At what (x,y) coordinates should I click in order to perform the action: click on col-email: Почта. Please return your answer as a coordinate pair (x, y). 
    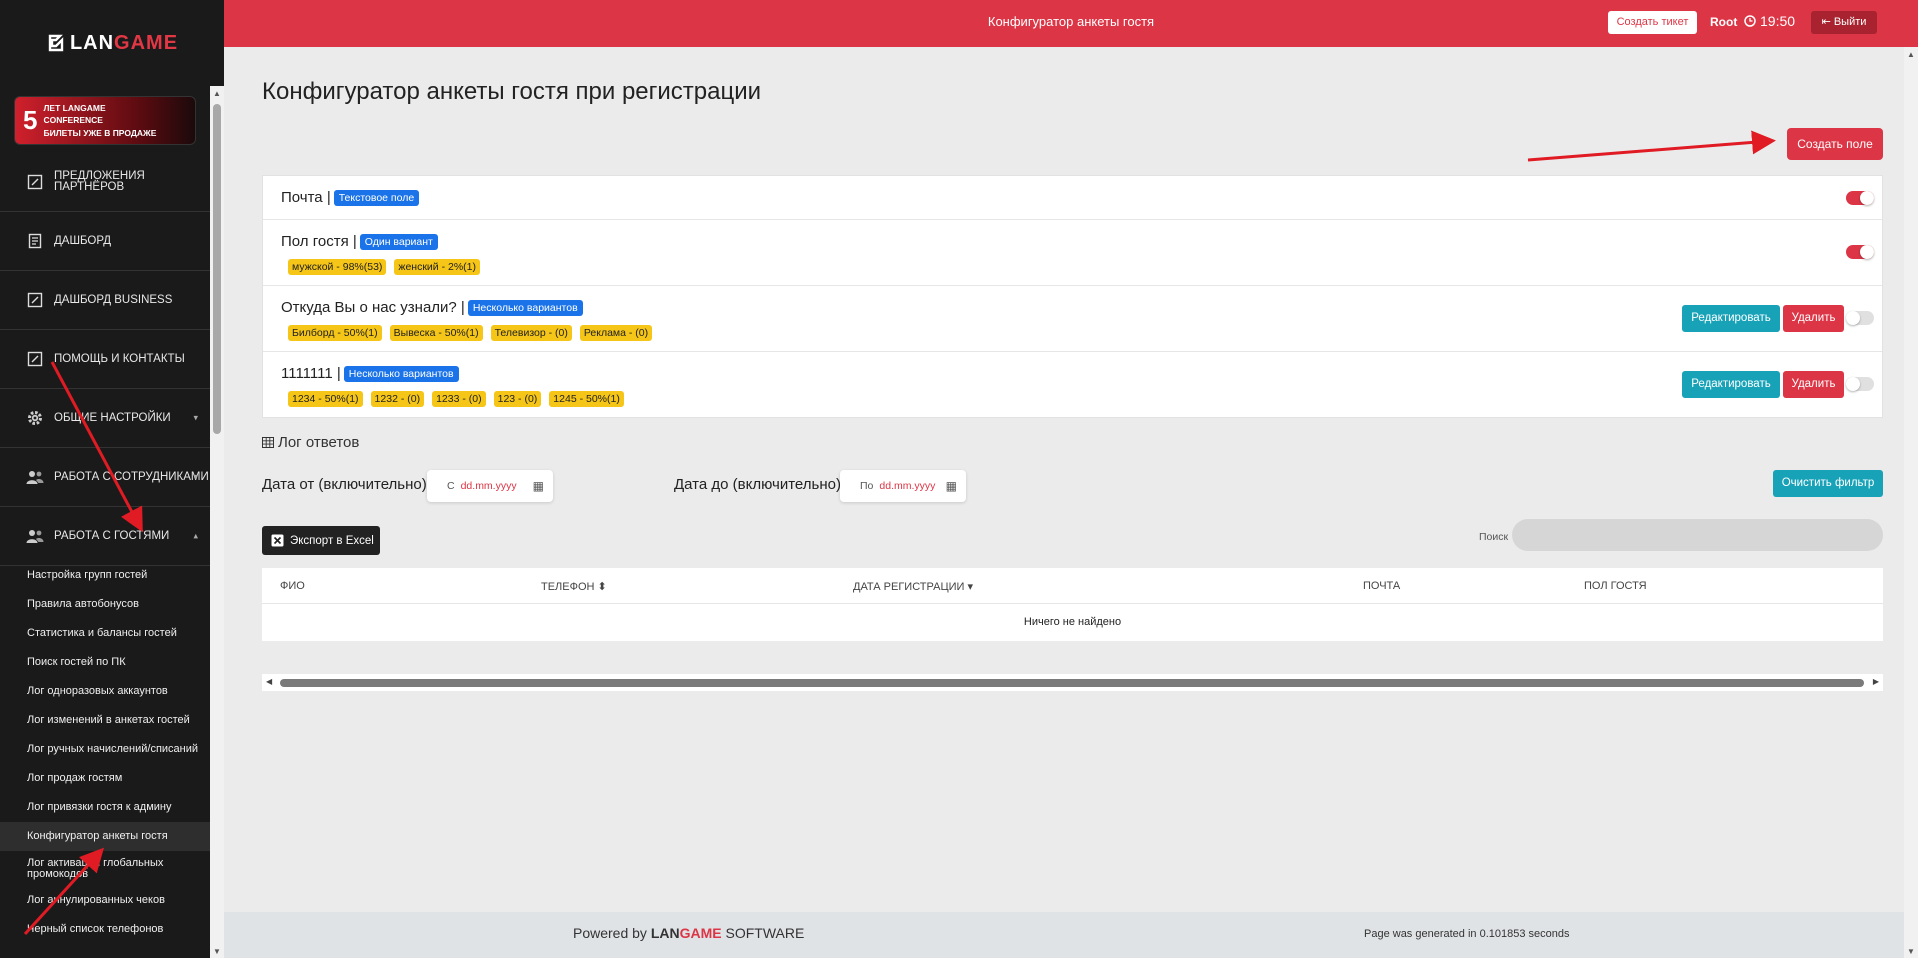
    Looking at the image, I should click on (1381, 586).